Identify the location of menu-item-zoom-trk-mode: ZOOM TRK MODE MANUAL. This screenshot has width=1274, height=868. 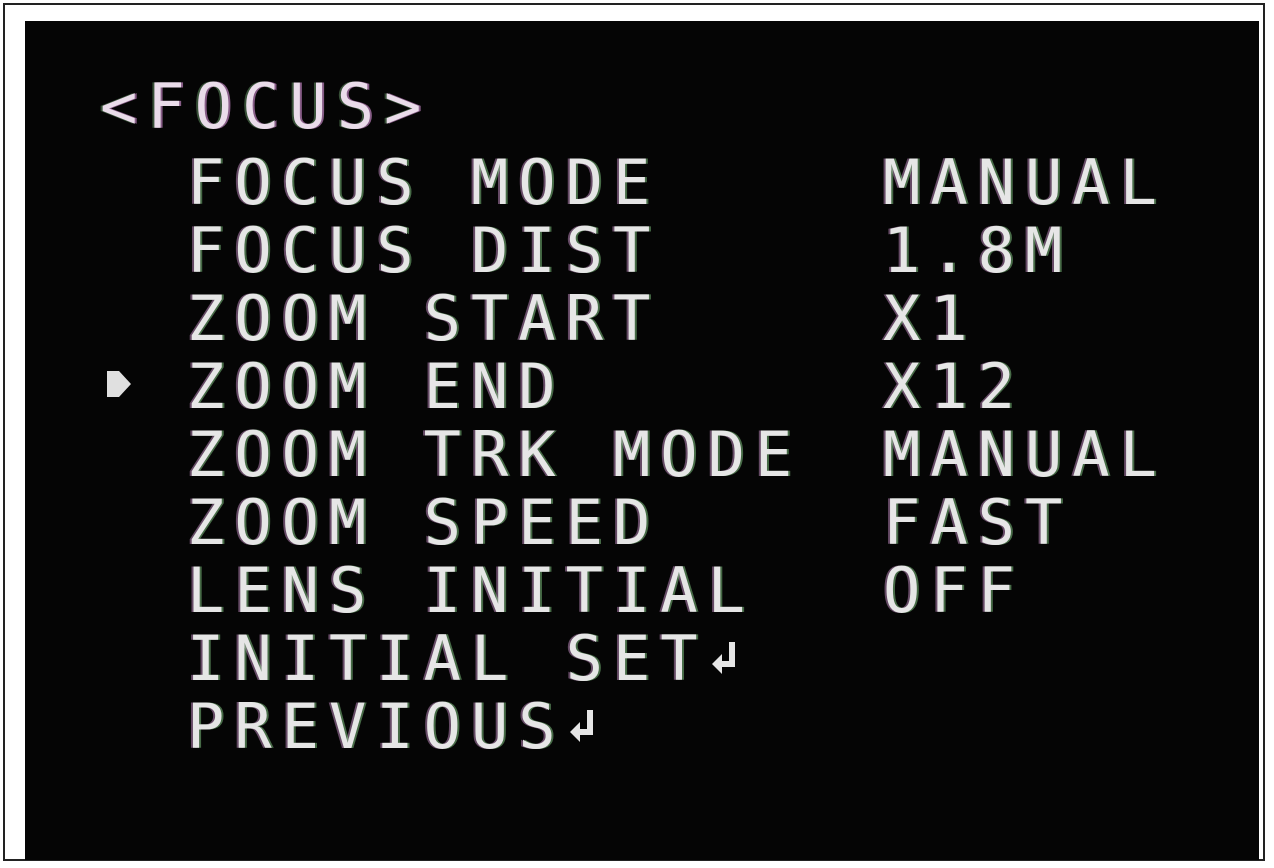
(642, 455).